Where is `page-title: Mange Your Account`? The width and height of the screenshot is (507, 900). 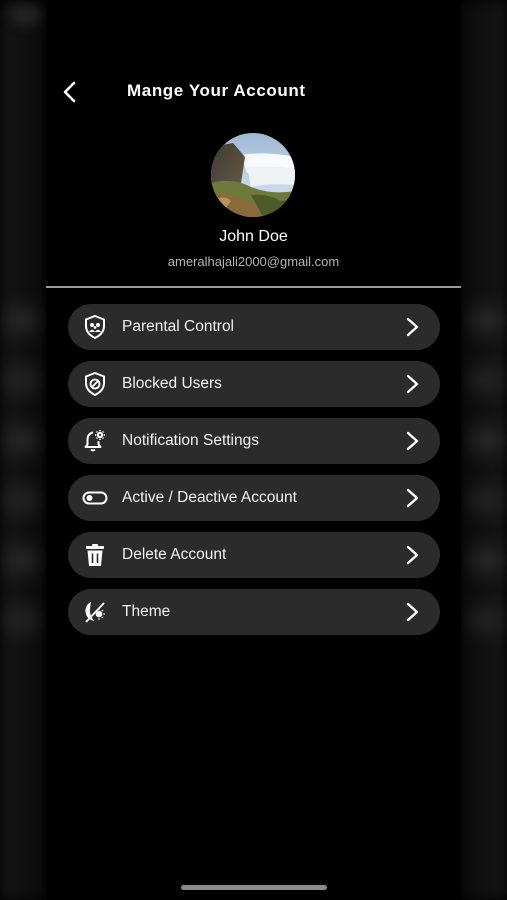 page-title: Mange Your Account is located at coordinates (216, 90).